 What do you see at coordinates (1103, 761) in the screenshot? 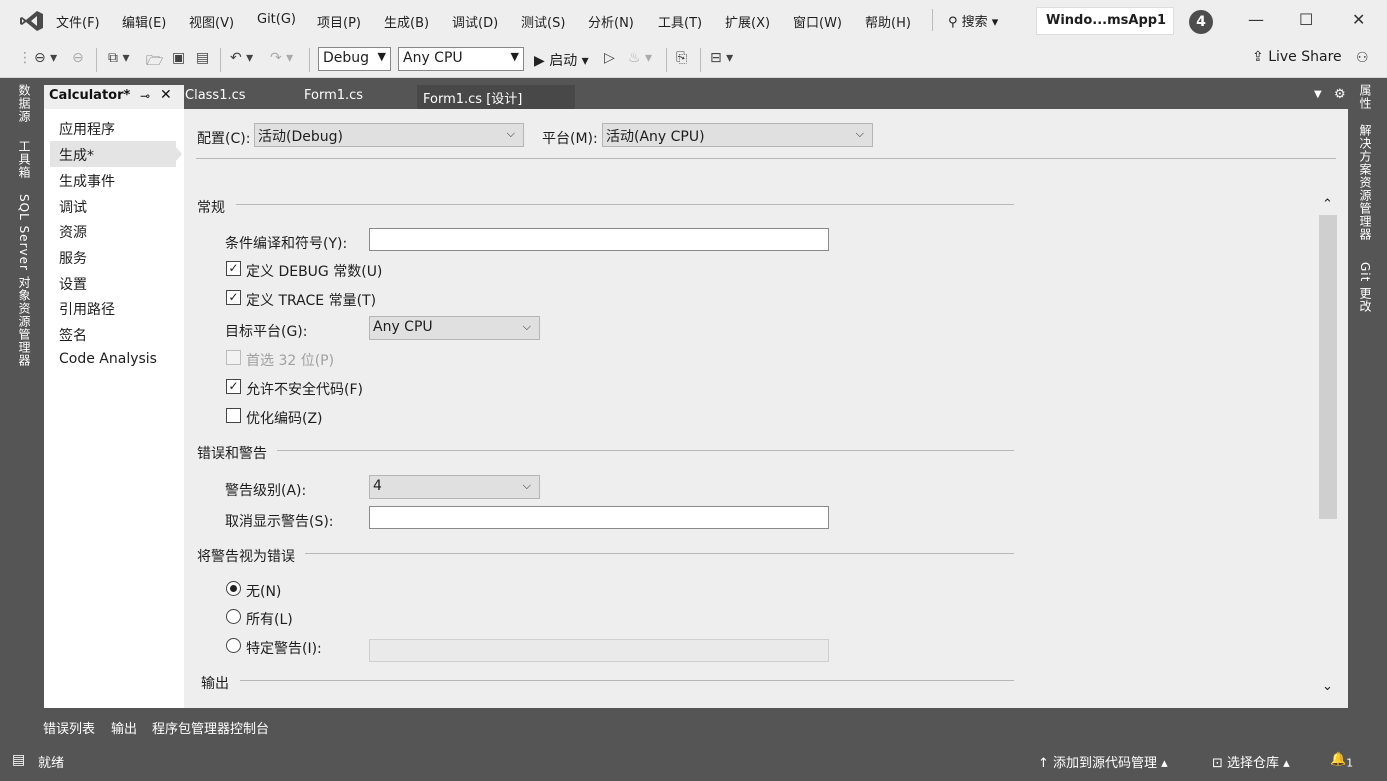
I see `add-to-source-control: ↑ 添加到源代码管理 ▴` at bounding box center [1103, 761].